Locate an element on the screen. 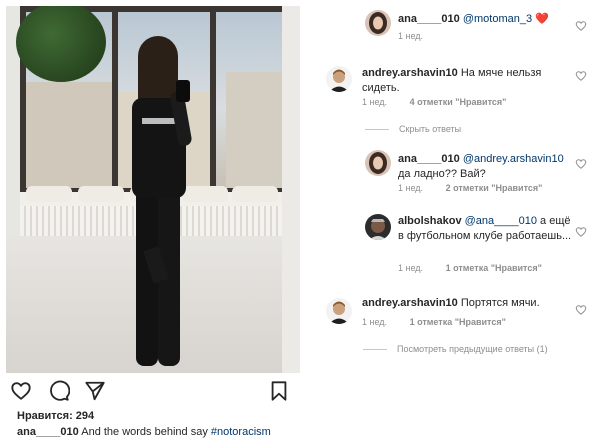  comment-text: Портятся мячи. is located at coordinates (500, 303).